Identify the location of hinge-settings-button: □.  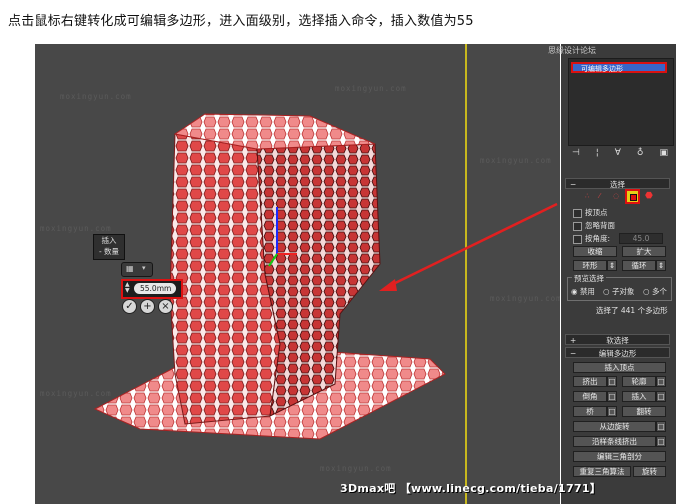
(661, 426).